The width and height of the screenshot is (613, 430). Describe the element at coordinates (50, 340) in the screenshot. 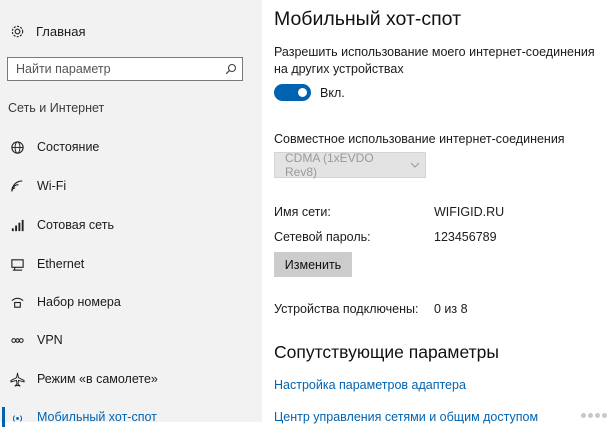

I see `sidebar-item-label: VPN` at that location.